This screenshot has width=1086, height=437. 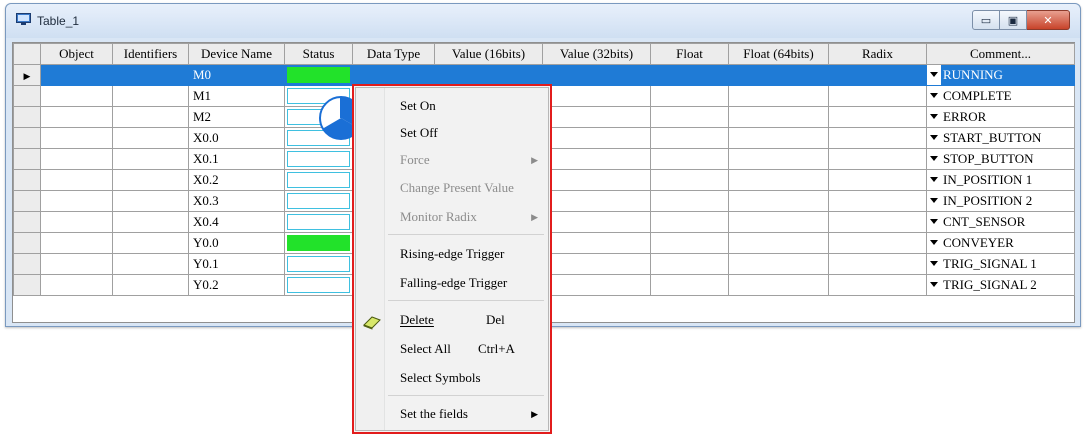 What do you see at coordinates (27, 75) in the screenshot?
I see `row-header: ▶` at bounding box center [27, 75].